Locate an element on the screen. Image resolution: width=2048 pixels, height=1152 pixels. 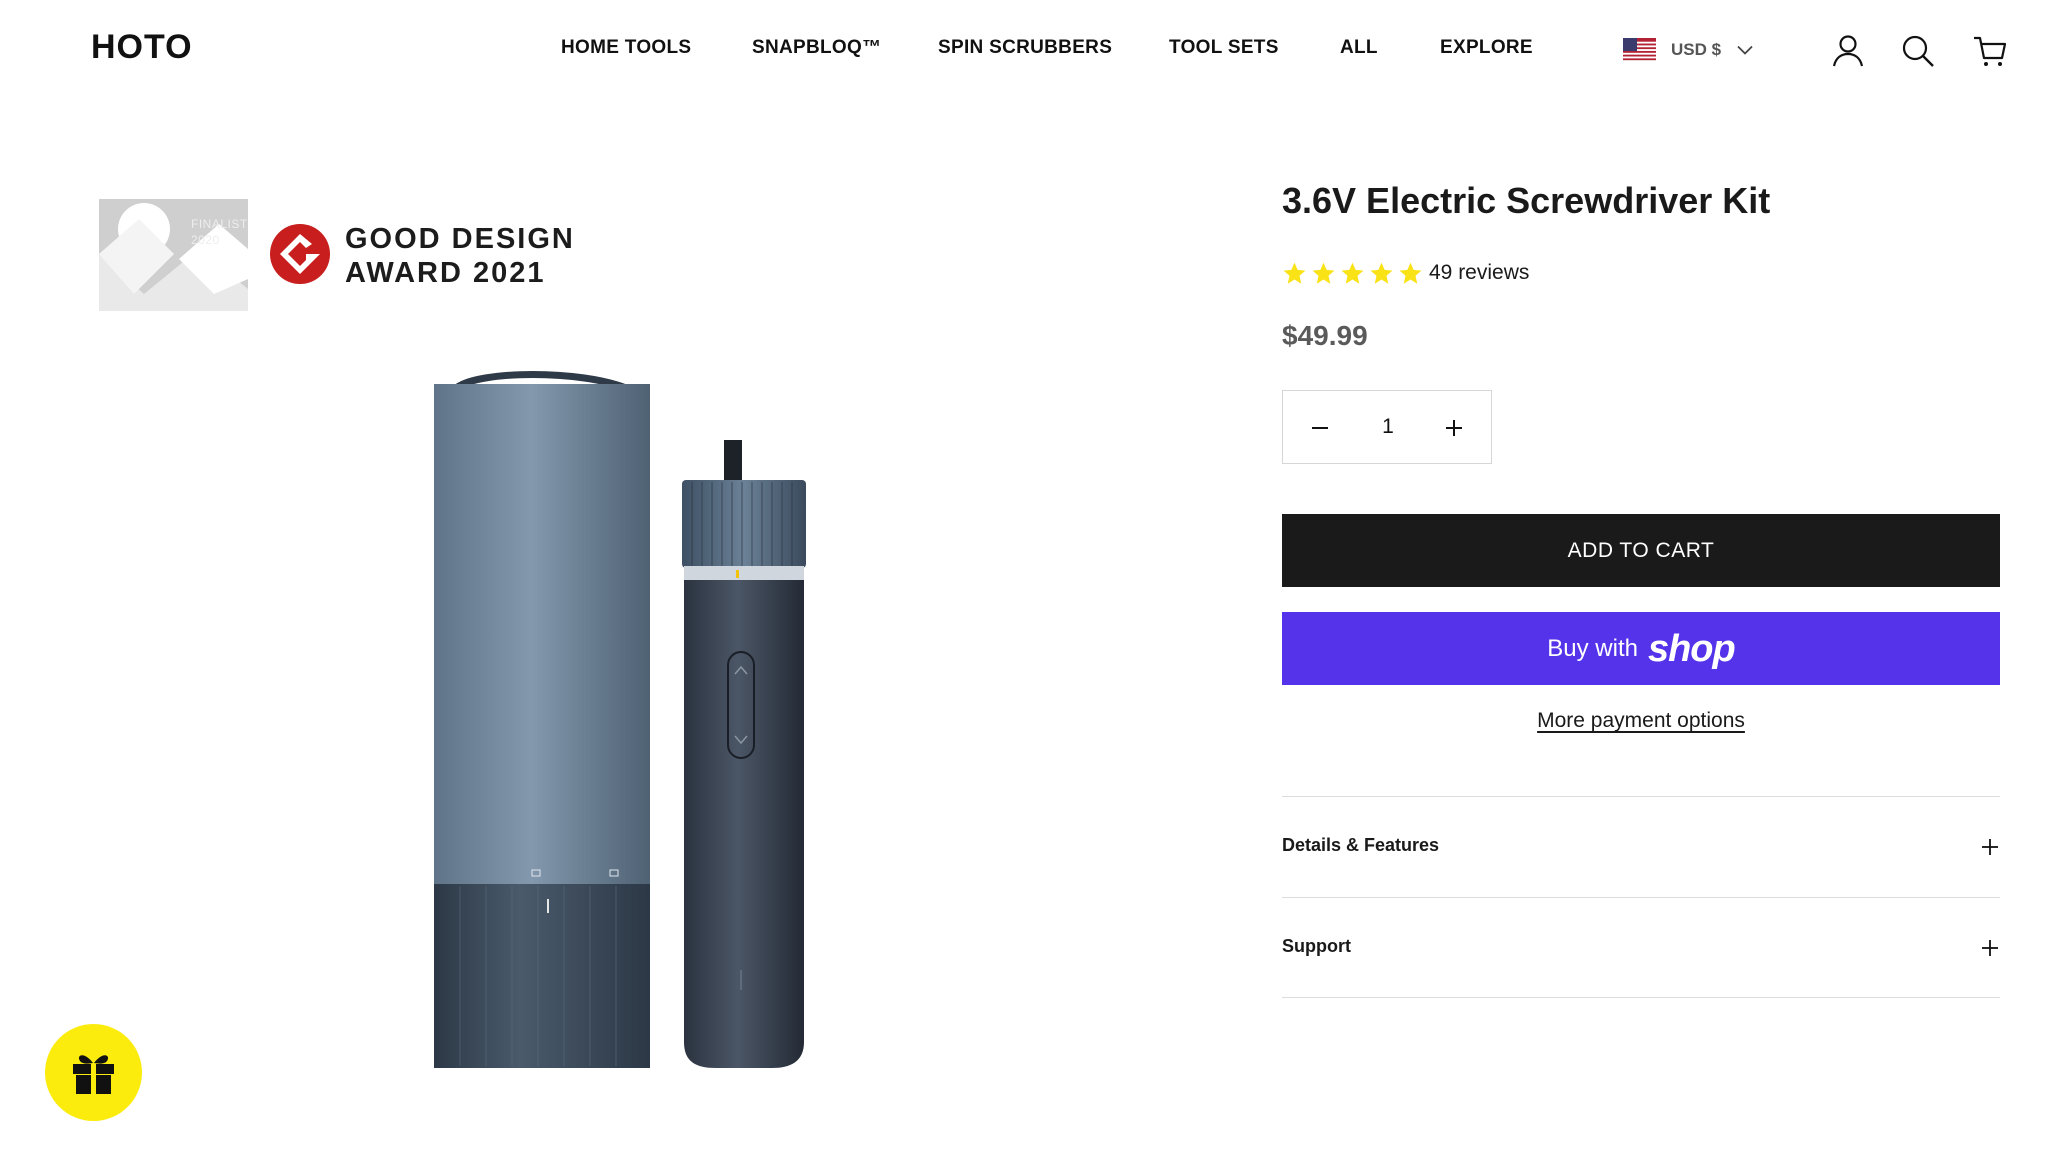
reviews-count: 49 reviews is located at coordinates (1479, 273).